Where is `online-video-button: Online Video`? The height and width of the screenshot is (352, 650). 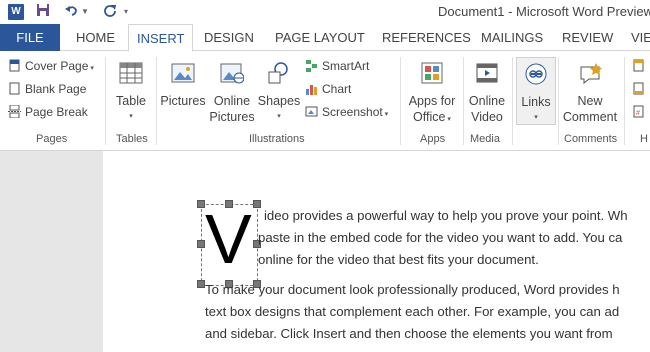
online-video-button: Online Video is located at coordinates (487, 93).